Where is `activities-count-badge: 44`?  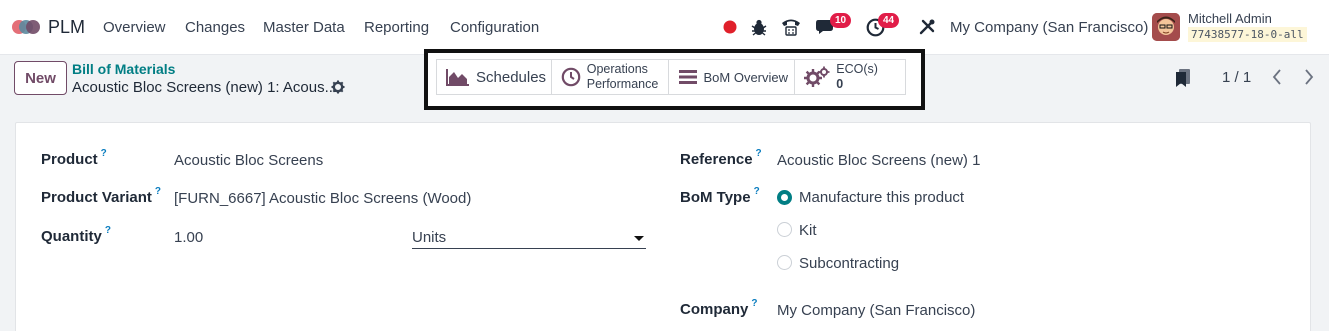 activities-count-badge: 44 is located at coordinates (889, 20).